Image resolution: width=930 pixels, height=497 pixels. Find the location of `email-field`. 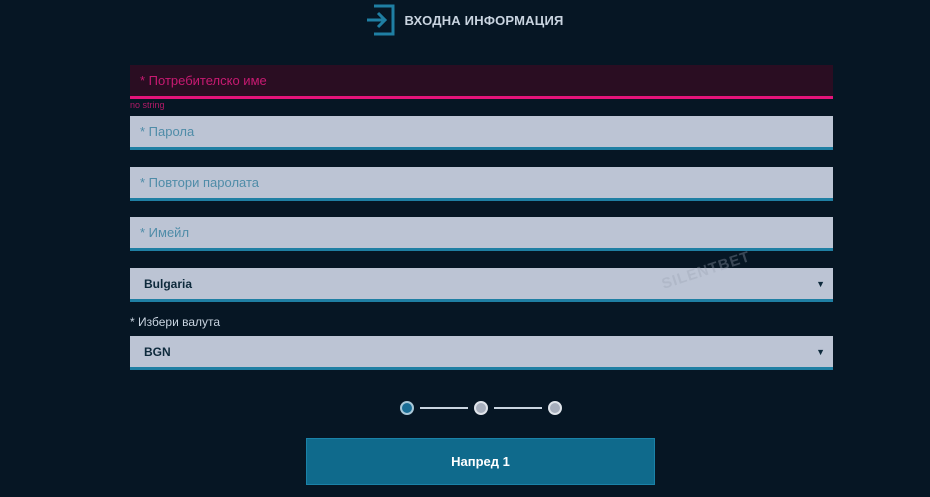

email-field is located at coordinates (481, 234).